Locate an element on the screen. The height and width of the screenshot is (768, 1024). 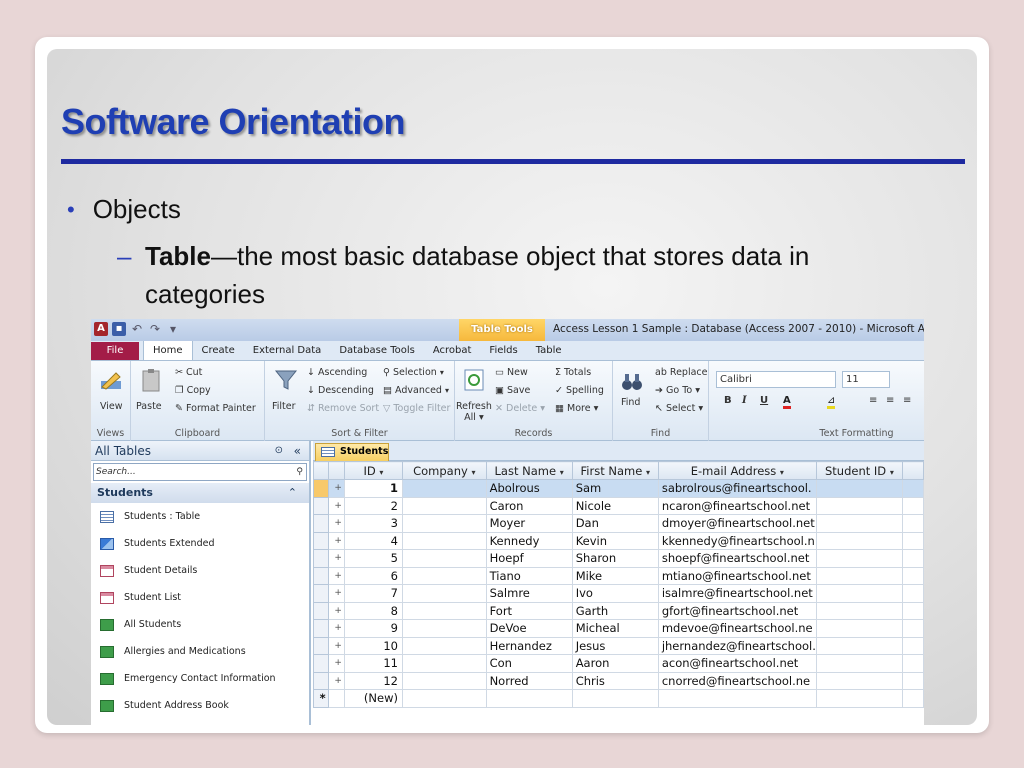
column-header-student-id: Student ID ▾ is located at coordinates (859, 470).